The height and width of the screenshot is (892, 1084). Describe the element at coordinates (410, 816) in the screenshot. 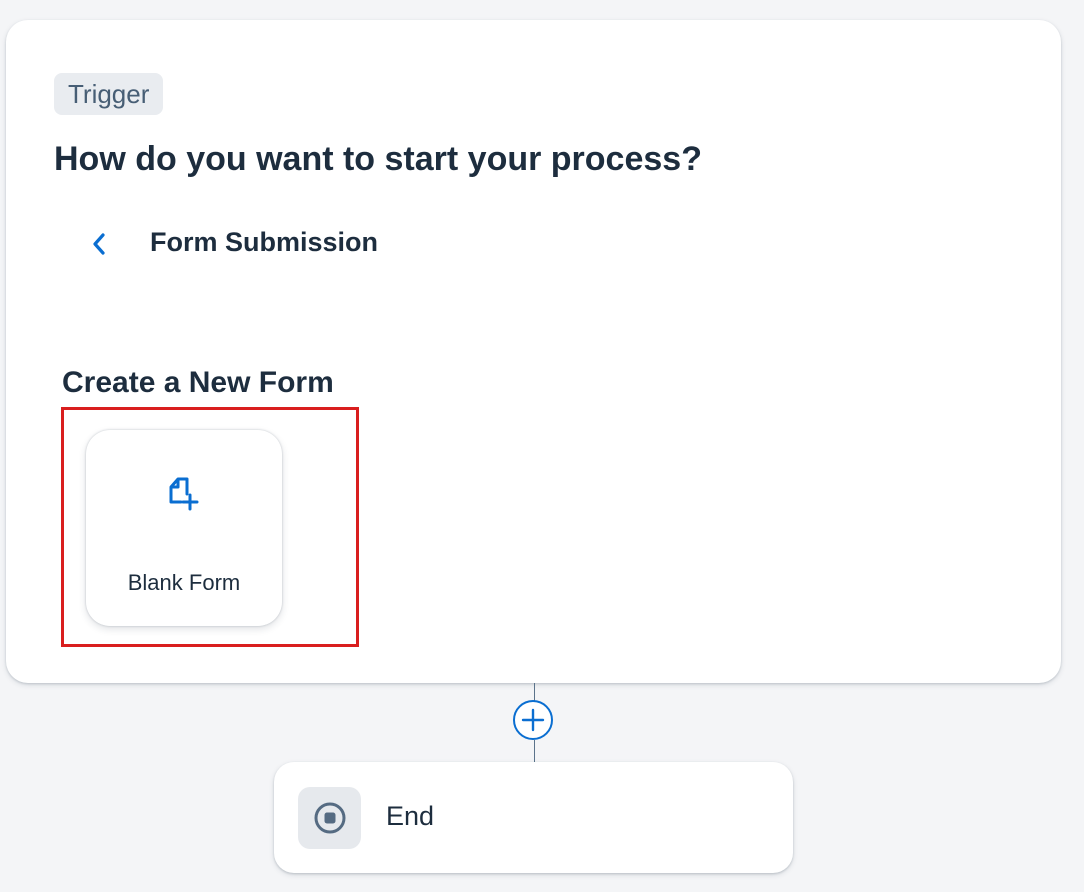

I see `end-step-label: End` at that location.